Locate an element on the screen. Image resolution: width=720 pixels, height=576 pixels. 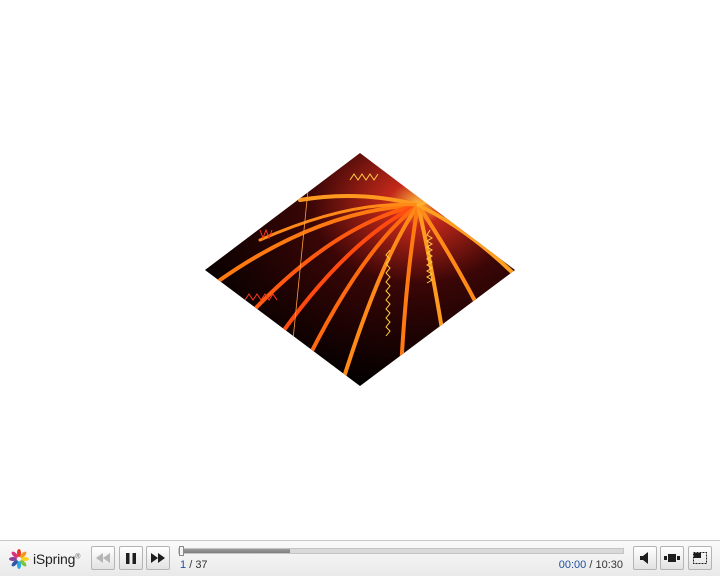
seek-handle is located at coordinates (181, 551).